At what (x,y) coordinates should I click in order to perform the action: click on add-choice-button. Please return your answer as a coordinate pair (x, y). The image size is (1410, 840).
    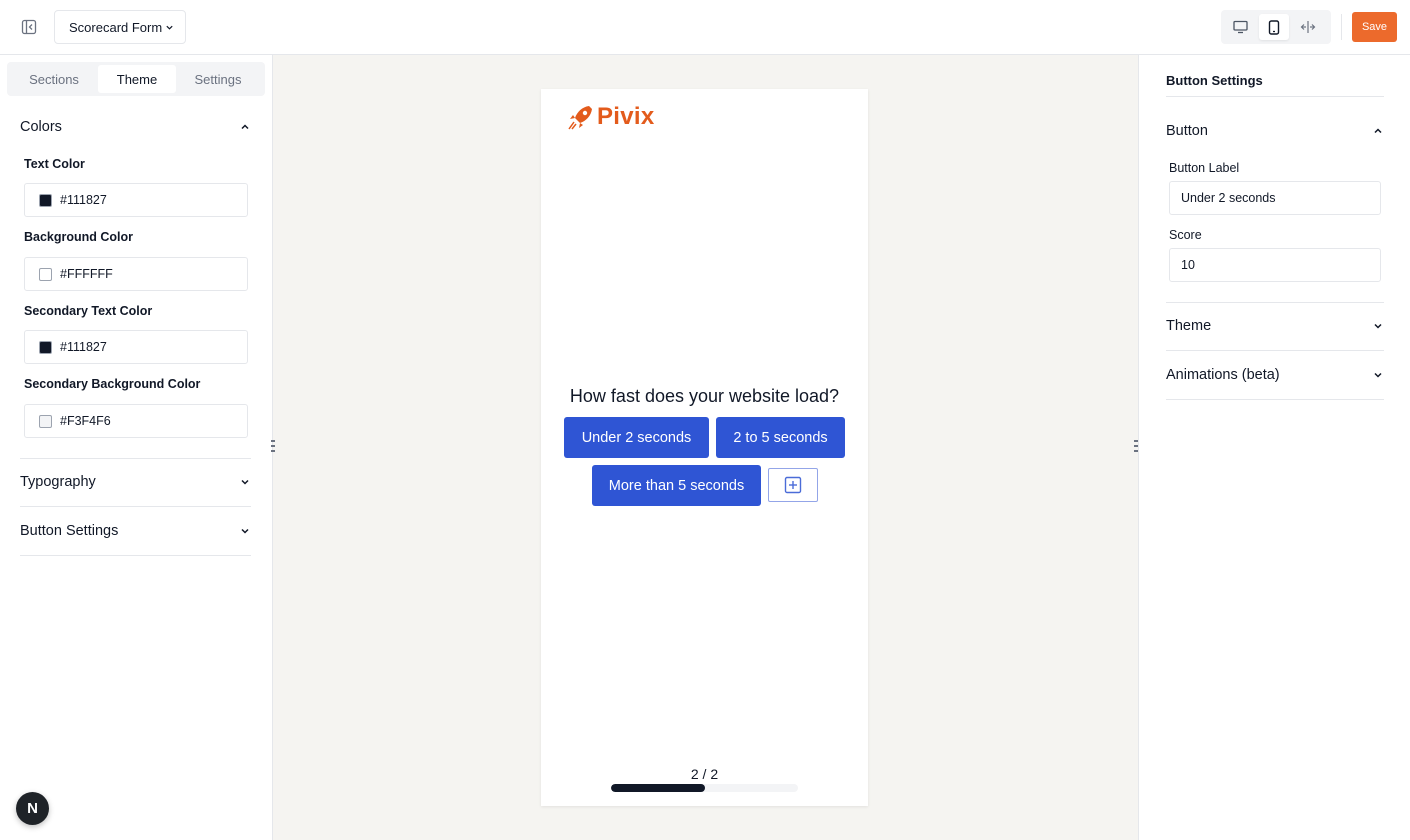
    Looking at the image, I should click on (793, 485).